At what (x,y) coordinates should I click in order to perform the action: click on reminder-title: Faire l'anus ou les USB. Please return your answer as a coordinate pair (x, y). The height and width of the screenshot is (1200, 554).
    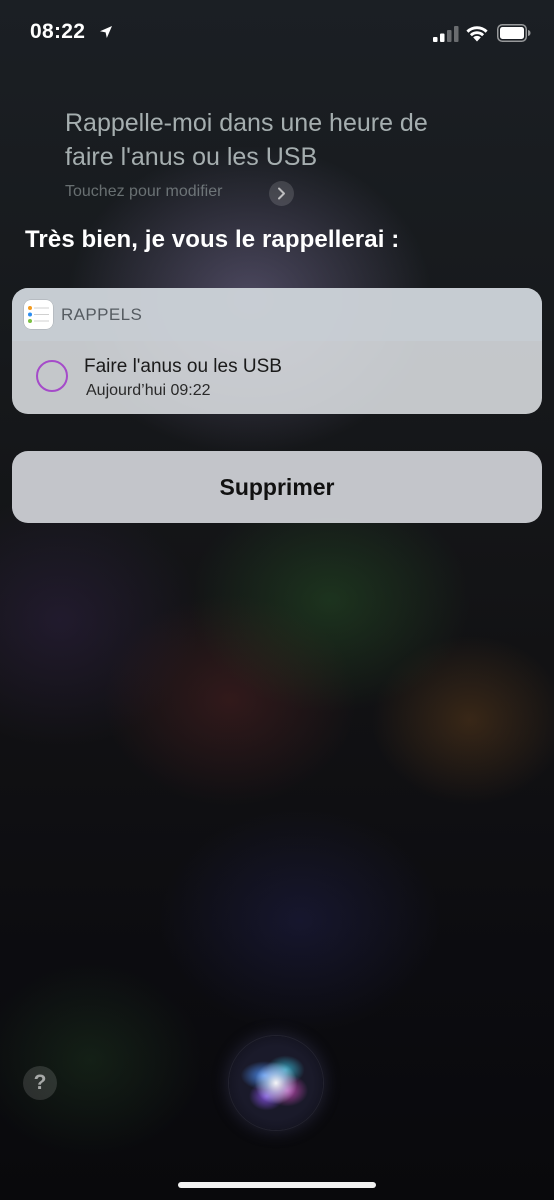
    Looking at the image, I should click on (183, 366).